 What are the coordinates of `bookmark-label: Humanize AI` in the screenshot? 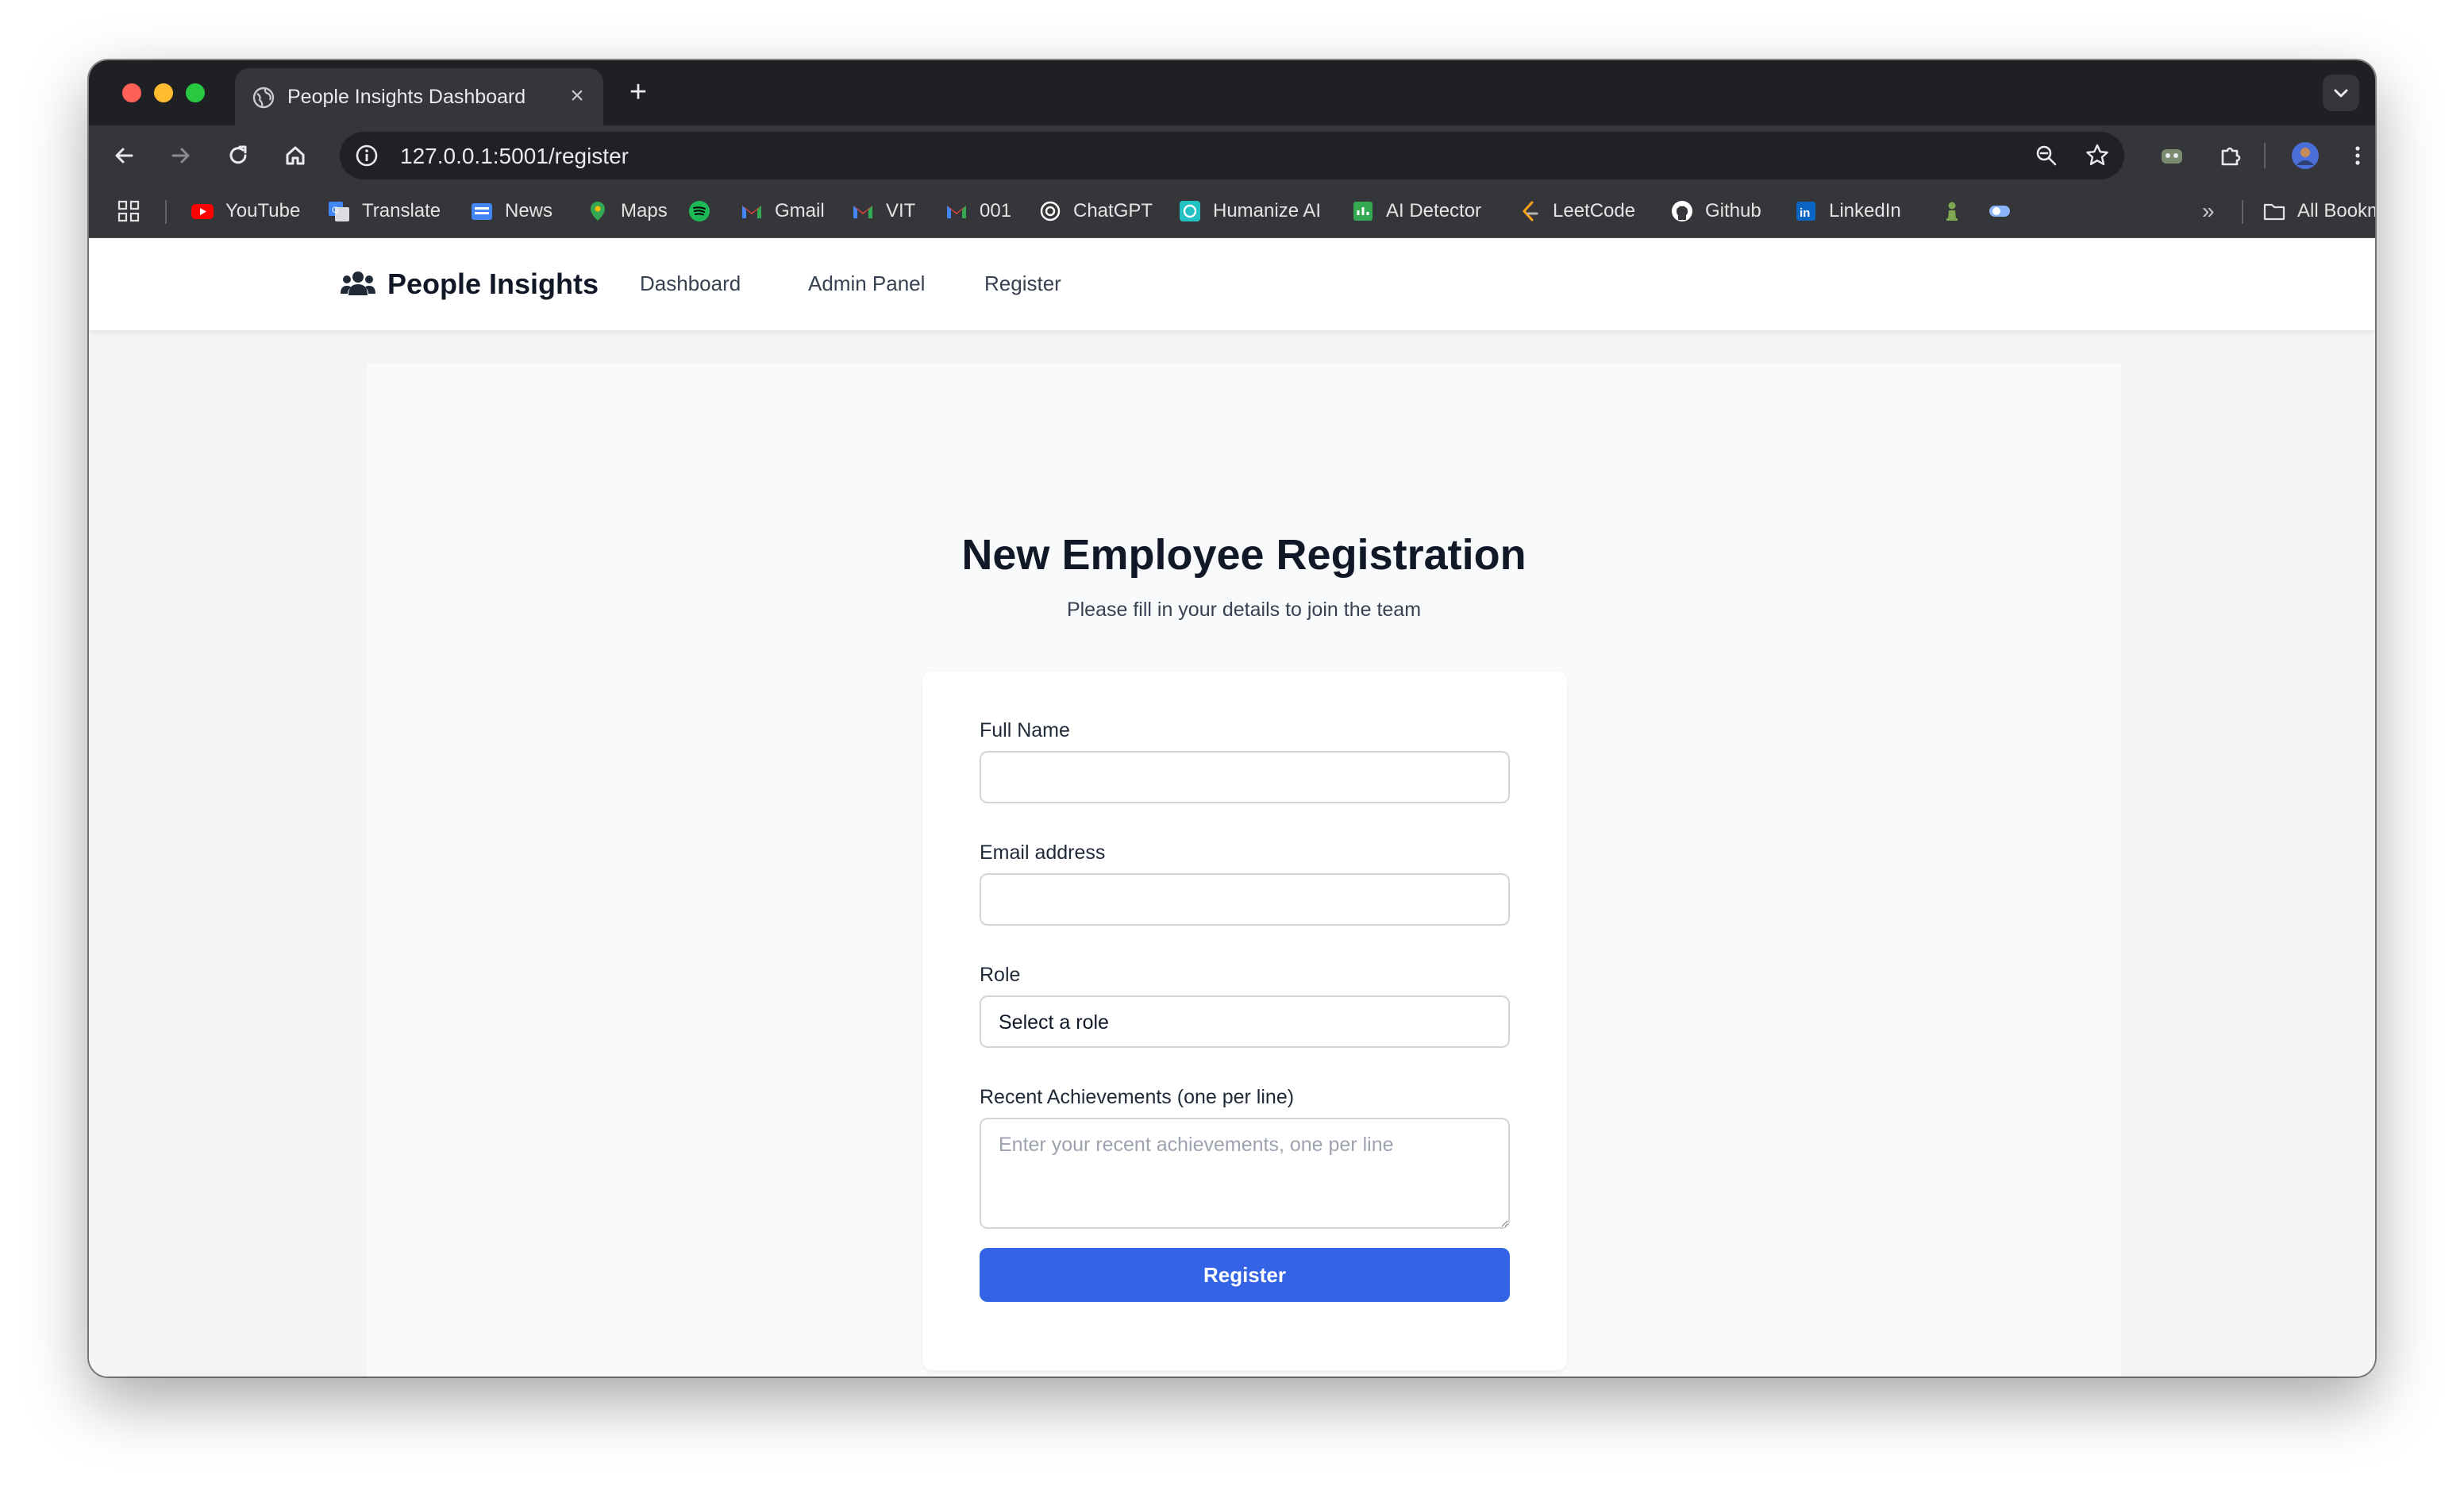 It's located at (1267, 210).